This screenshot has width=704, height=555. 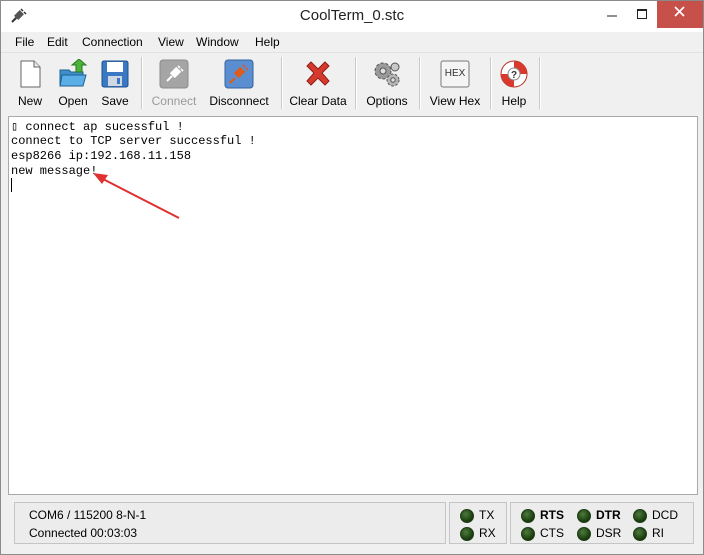 What do you see at coordinates (455, 101) in the screenshot?
I see `view-hex-label: View Hex` at bounding box center [455, 101].